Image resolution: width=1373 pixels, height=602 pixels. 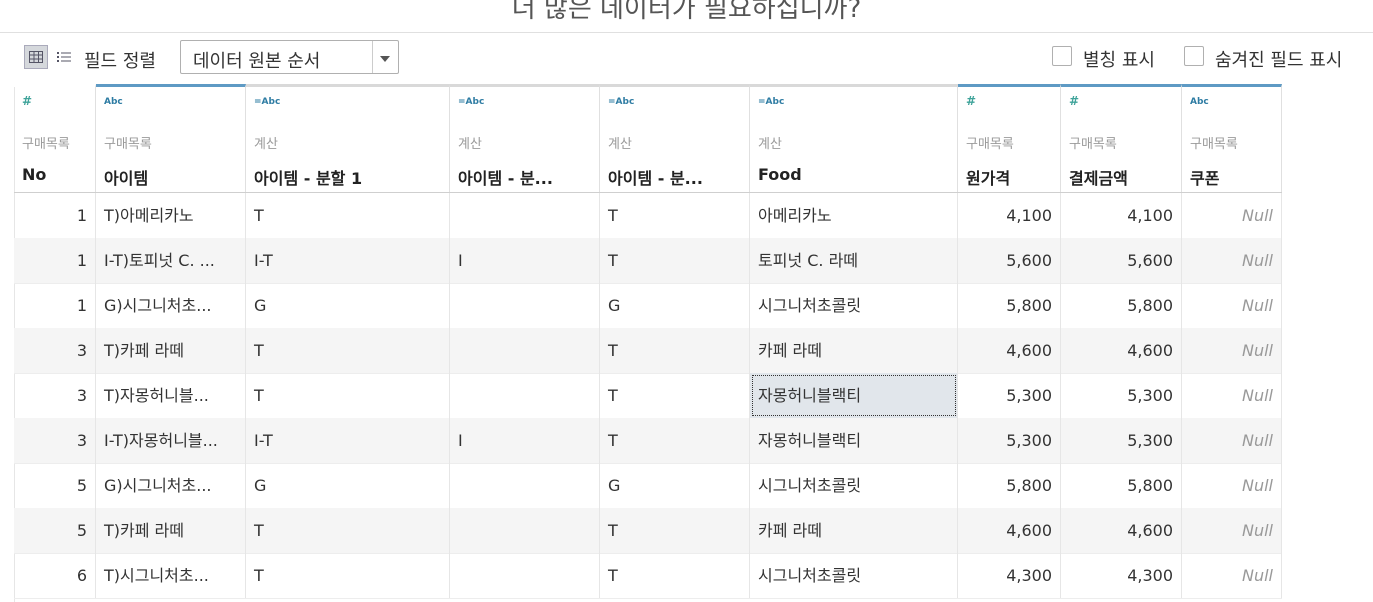 What do you see at coordinates (36, 57) in the screenshot?
I see `grid-view-button` at bounding box center [36, 57].